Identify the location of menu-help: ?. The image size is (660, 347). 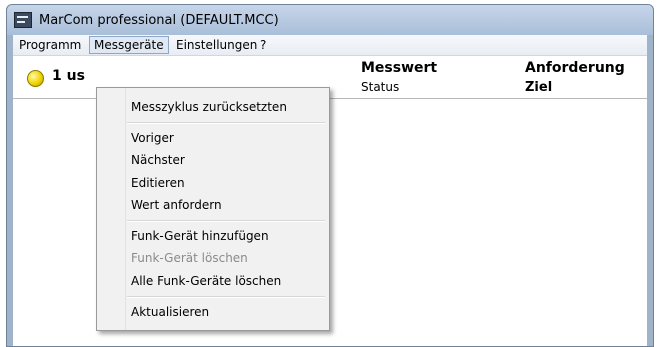
(263, 45).